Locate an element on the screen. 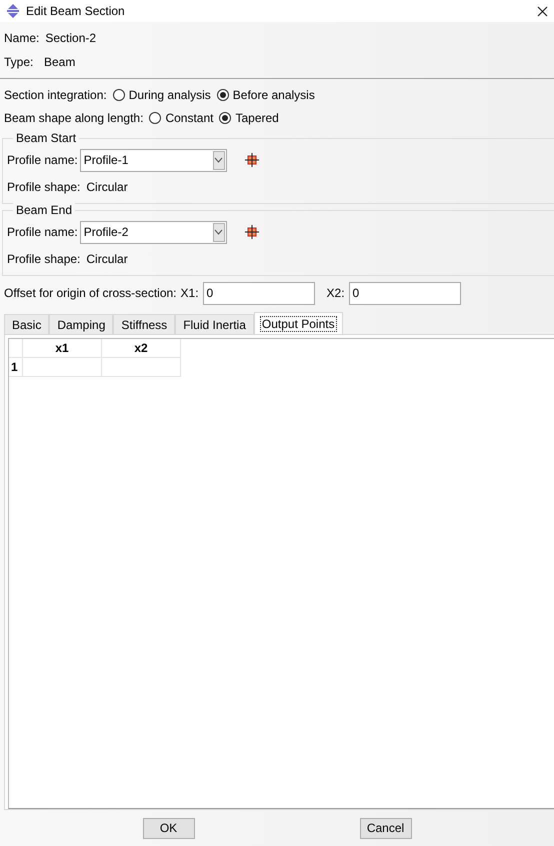 This screenshot has width=554, height=846. field-label: Name: is located at coordinates (22, 38).